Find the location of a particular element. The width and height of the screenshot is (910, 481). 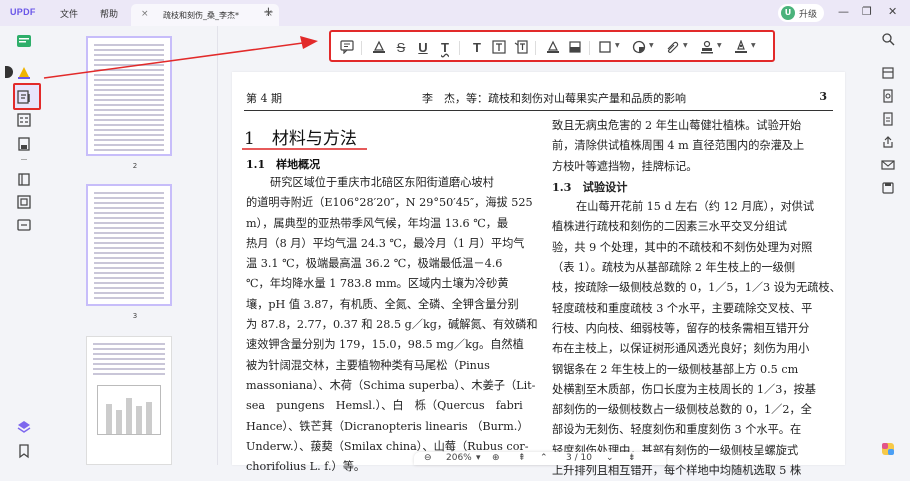

protect-document-icon is located at coordinates (888, 119).